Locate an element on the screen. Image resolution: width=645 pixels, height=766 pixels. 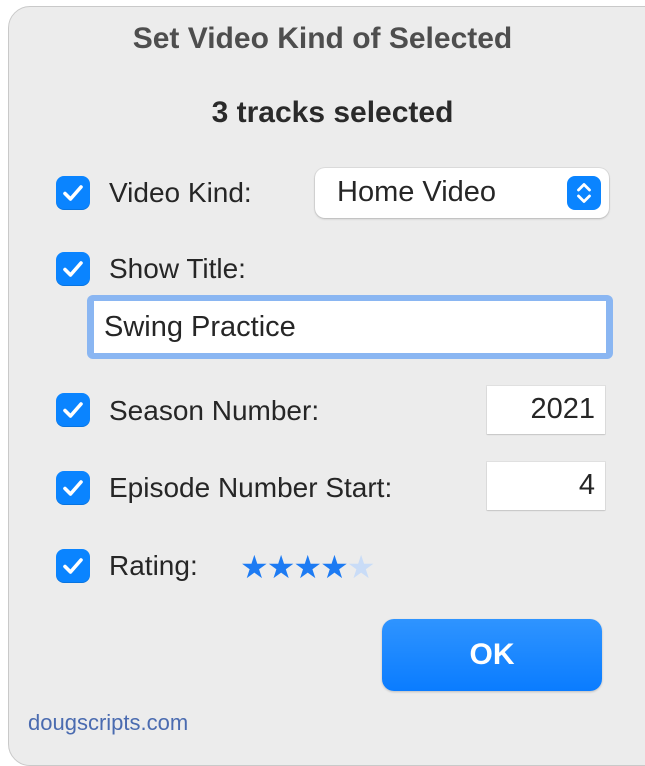
season-number-input: 2021 is located at coordinates (546, 410).